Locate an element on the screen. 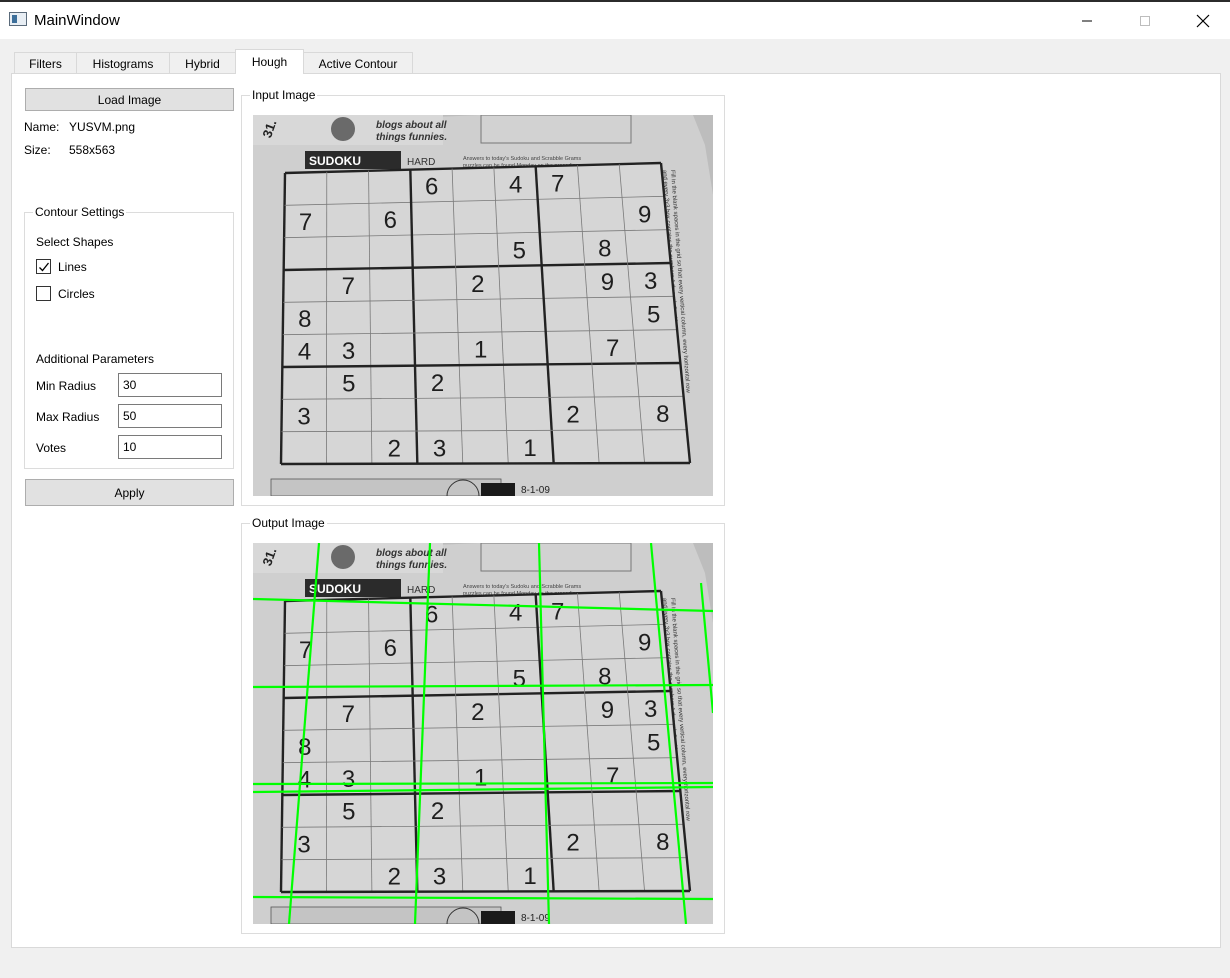  tab-histograms: Histograms is located at coordinates (123, 63).